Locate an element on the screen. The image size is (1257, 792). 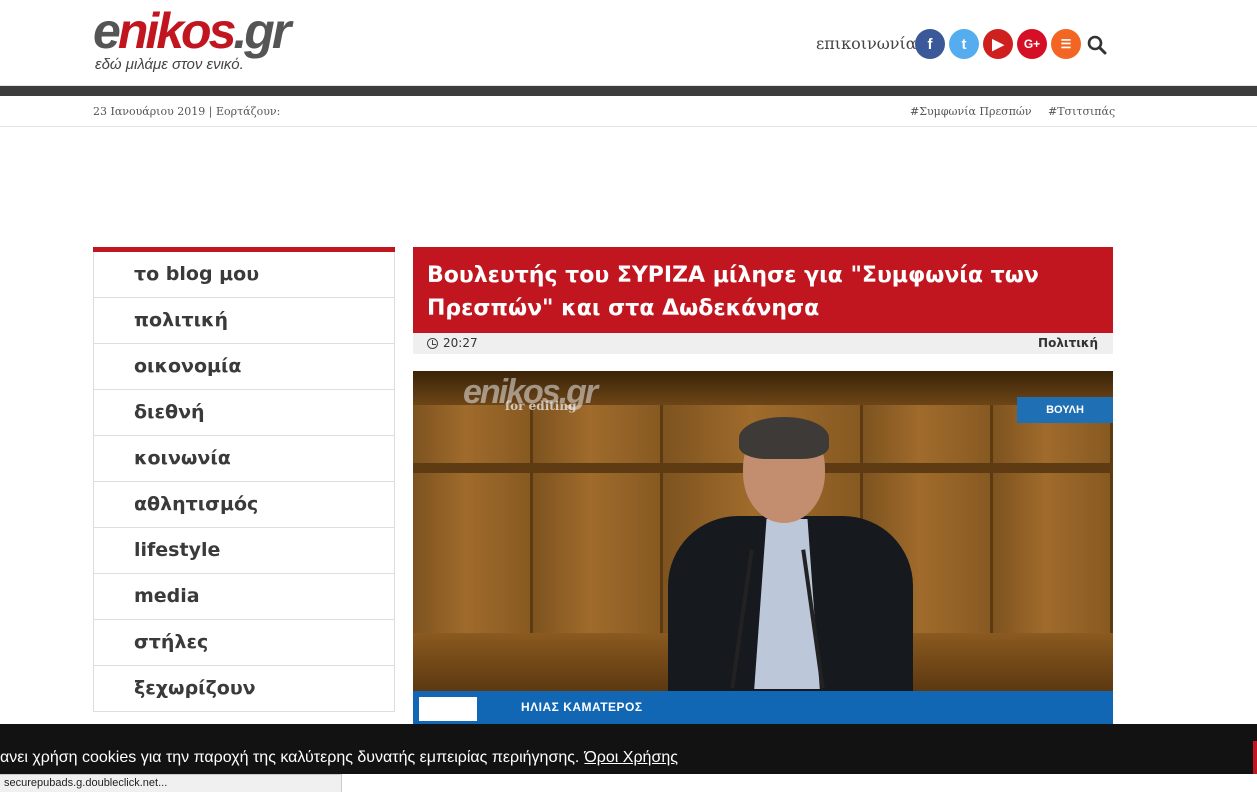
date-and-namedays: 23 Ιανουάριου 2019 | Εορτάζουν: is located at coordinates (187, 111).